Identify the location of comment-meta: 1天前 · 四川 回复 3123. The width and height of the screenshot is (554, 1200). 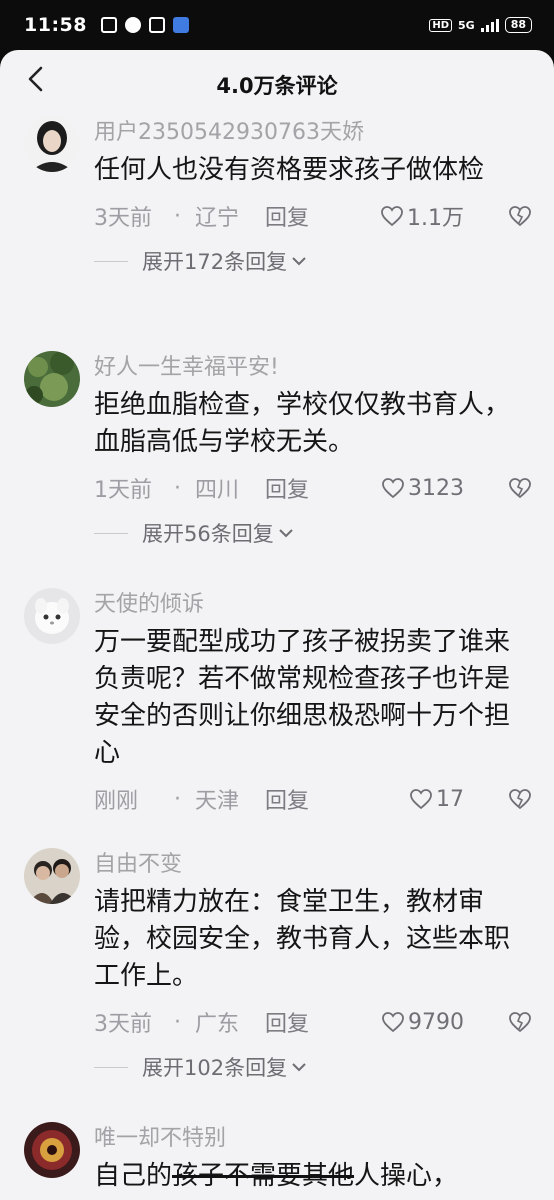
(313, 488).